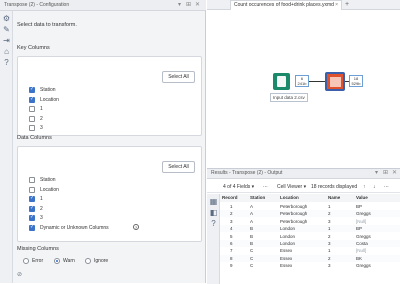 The height and width of the screenshot is (284, 400). What do you see at coordinates (310, 206) in the screenshot?
I see `table-row: 1 A Peterborough 1 BP` at bounding box center [310, 206].